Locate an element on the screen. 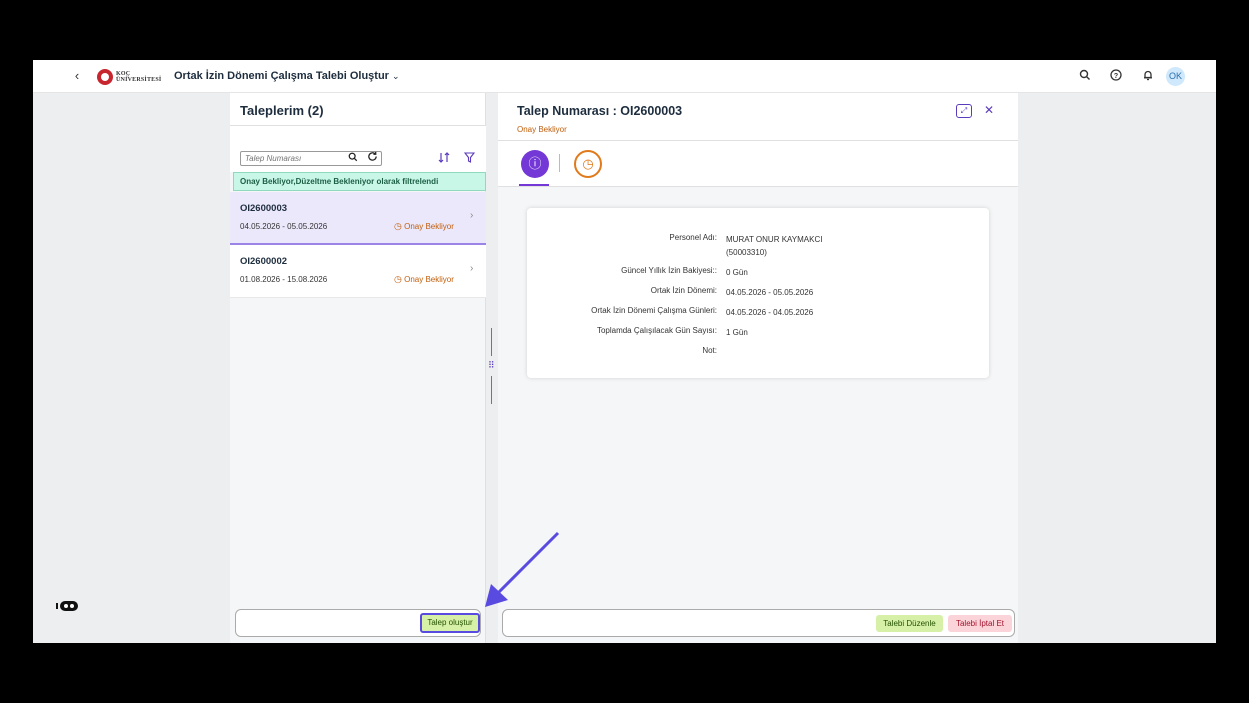 This screenshot has width=1249, height=703. pane-splitter: ⠿ is located at coordinates (491, 370).